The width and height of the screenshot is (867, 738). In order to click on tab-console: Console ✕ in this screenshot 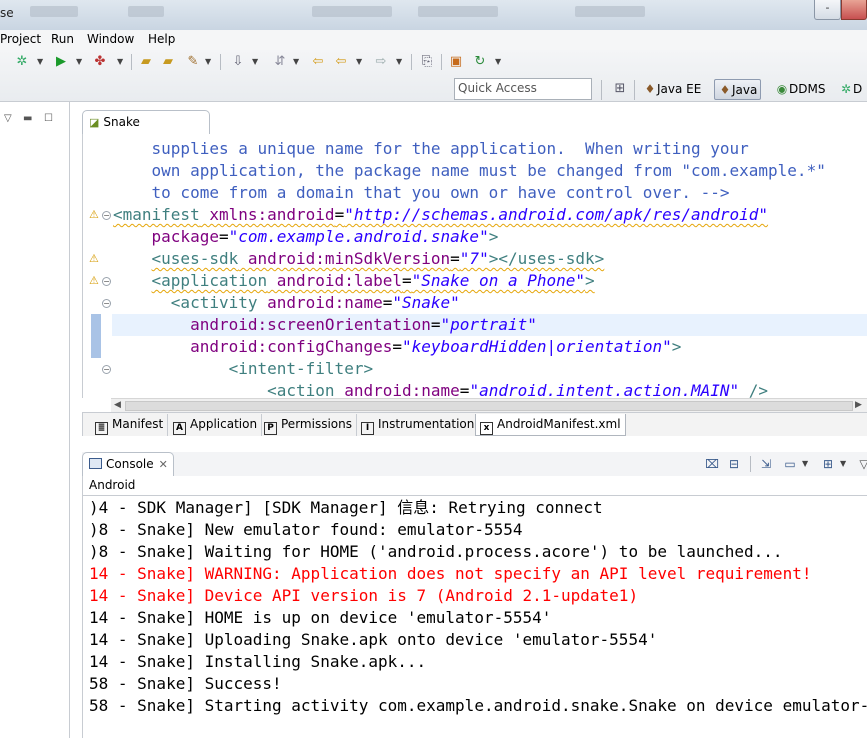, I will do `click(128, 464)`.